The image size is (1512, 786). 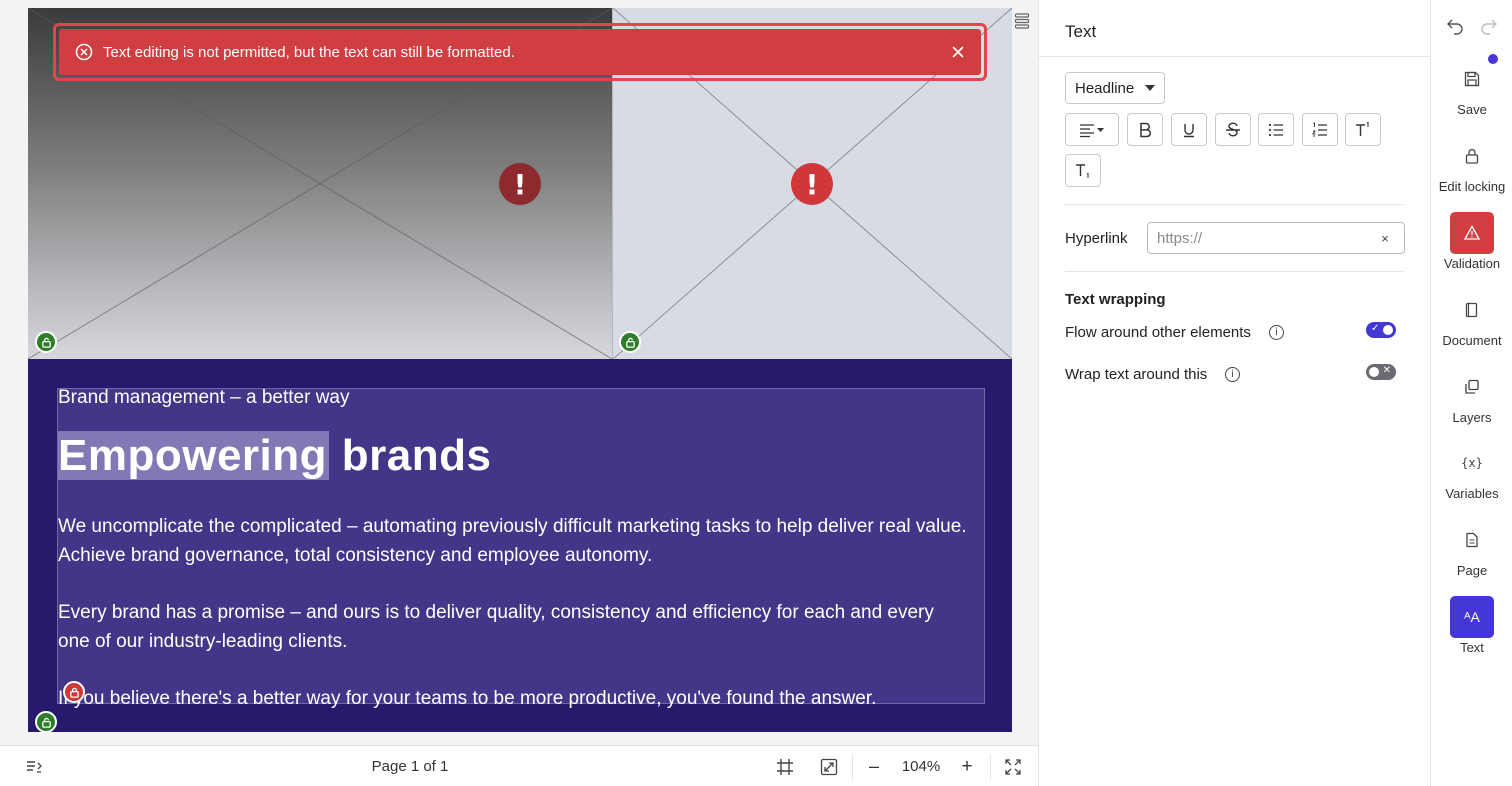 I want to click on close-icon, so click(x=958, y=52).